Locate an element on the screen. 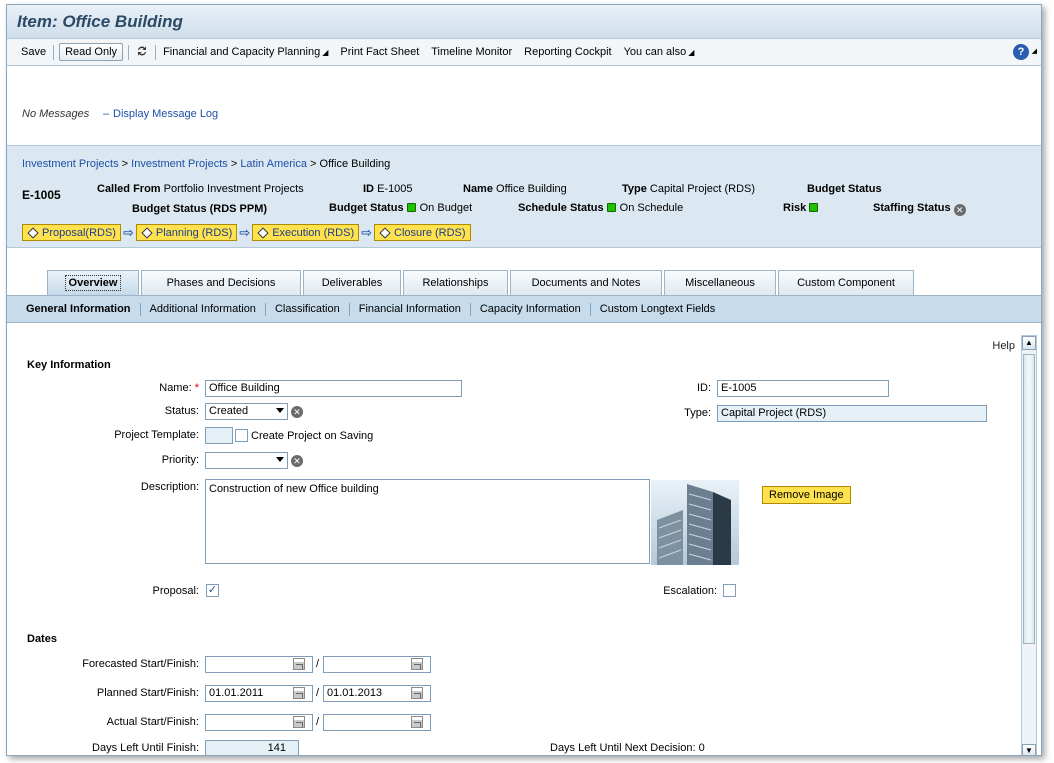  days-next-decision: Days Left Until Next Decision: 0 is located at coordinates (627, 748).